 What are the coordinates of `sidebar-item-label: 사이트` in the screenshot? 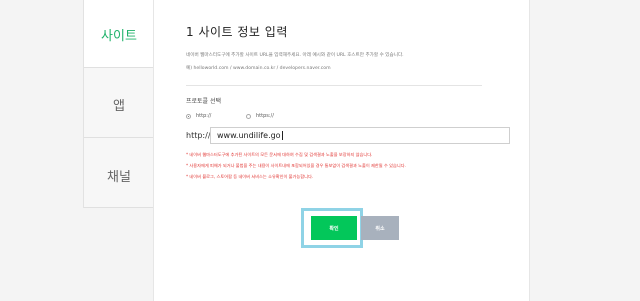 It's located at (119, 36).